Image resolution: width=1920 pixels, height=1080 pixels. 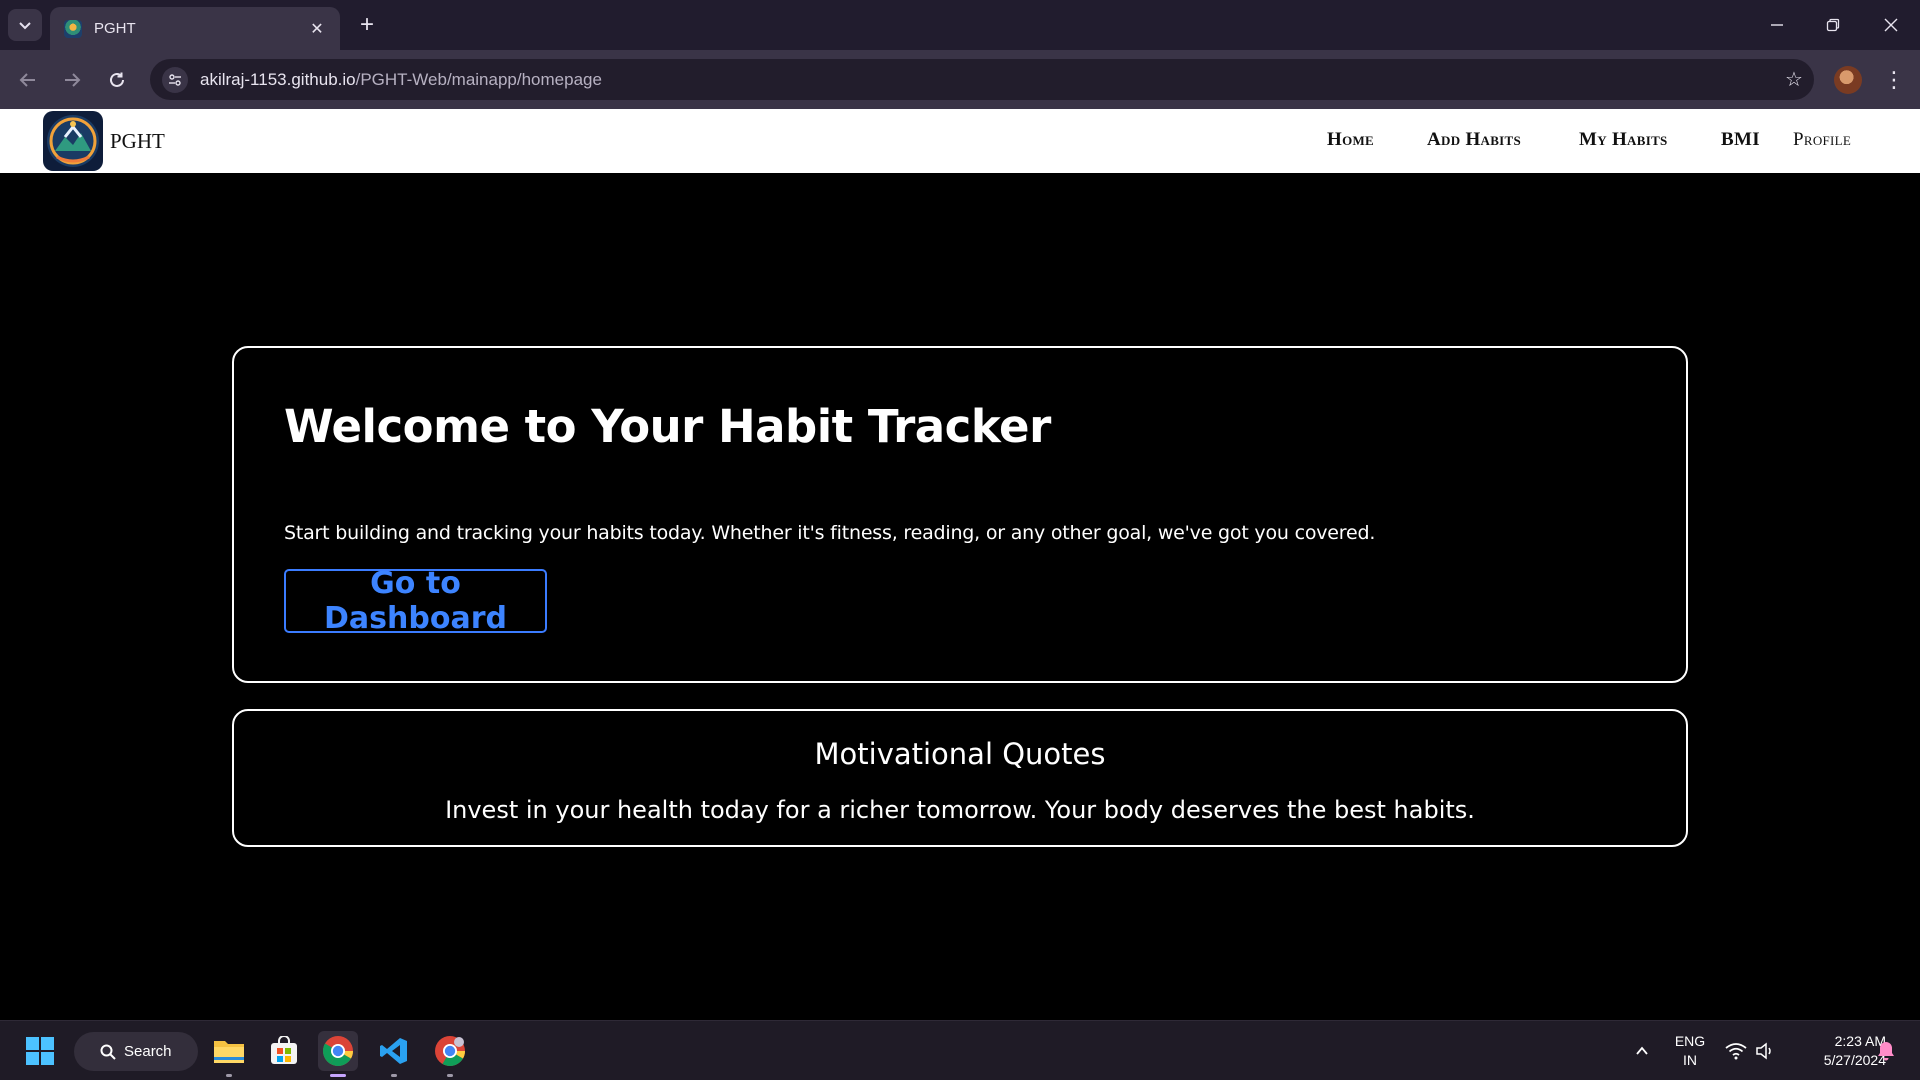 I want to click on profile-avatar, so click(x=1848, y=80).